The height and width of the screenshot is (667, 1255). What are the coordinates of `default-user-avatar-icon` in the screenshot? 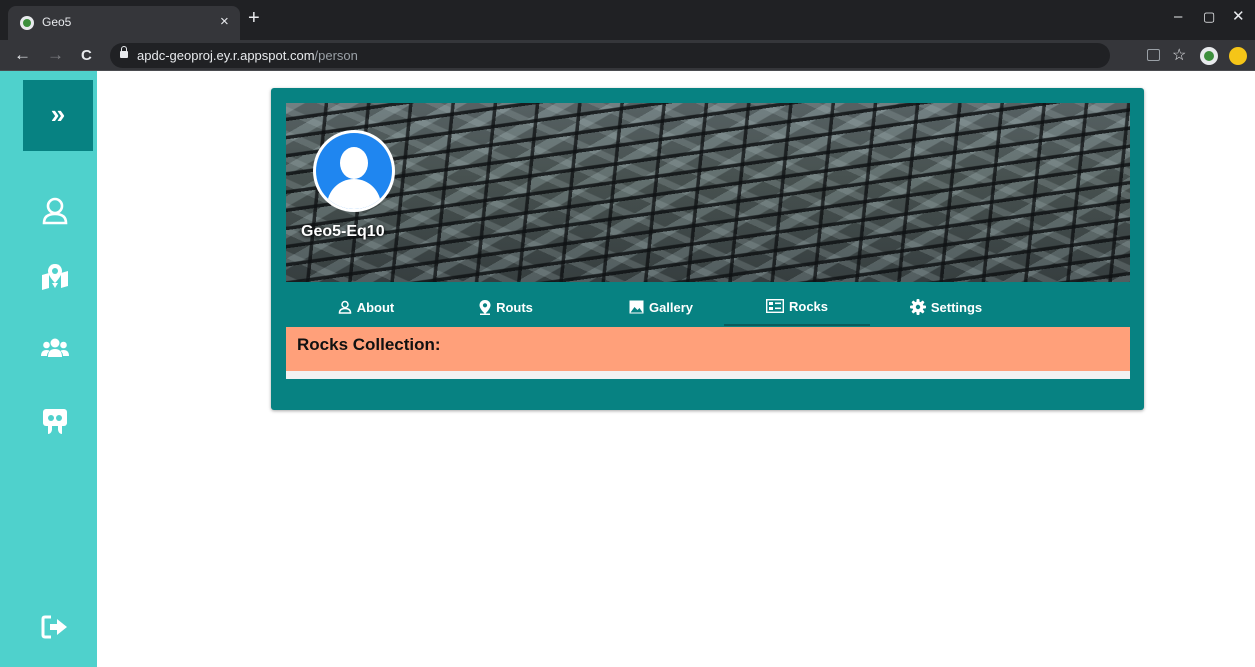 It's located at (354, 171).